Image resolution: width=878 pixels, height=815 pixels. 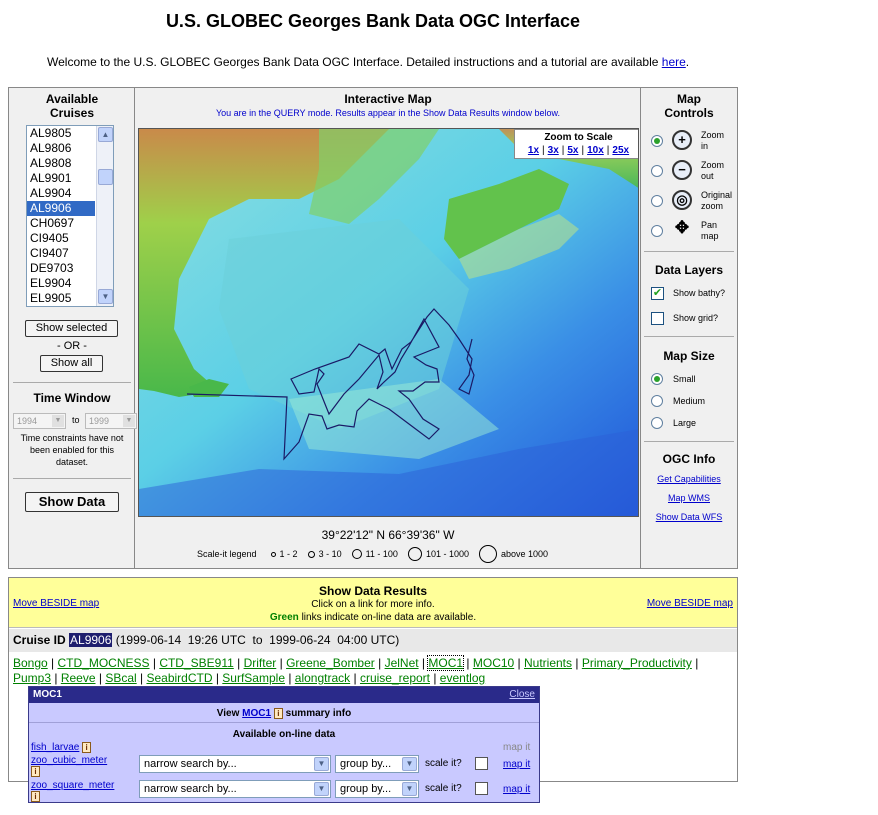 What do you see at coordinates (71, 363) in the screenshot?
I see `show-all-button: Show all` at bounding box center [71, 363].